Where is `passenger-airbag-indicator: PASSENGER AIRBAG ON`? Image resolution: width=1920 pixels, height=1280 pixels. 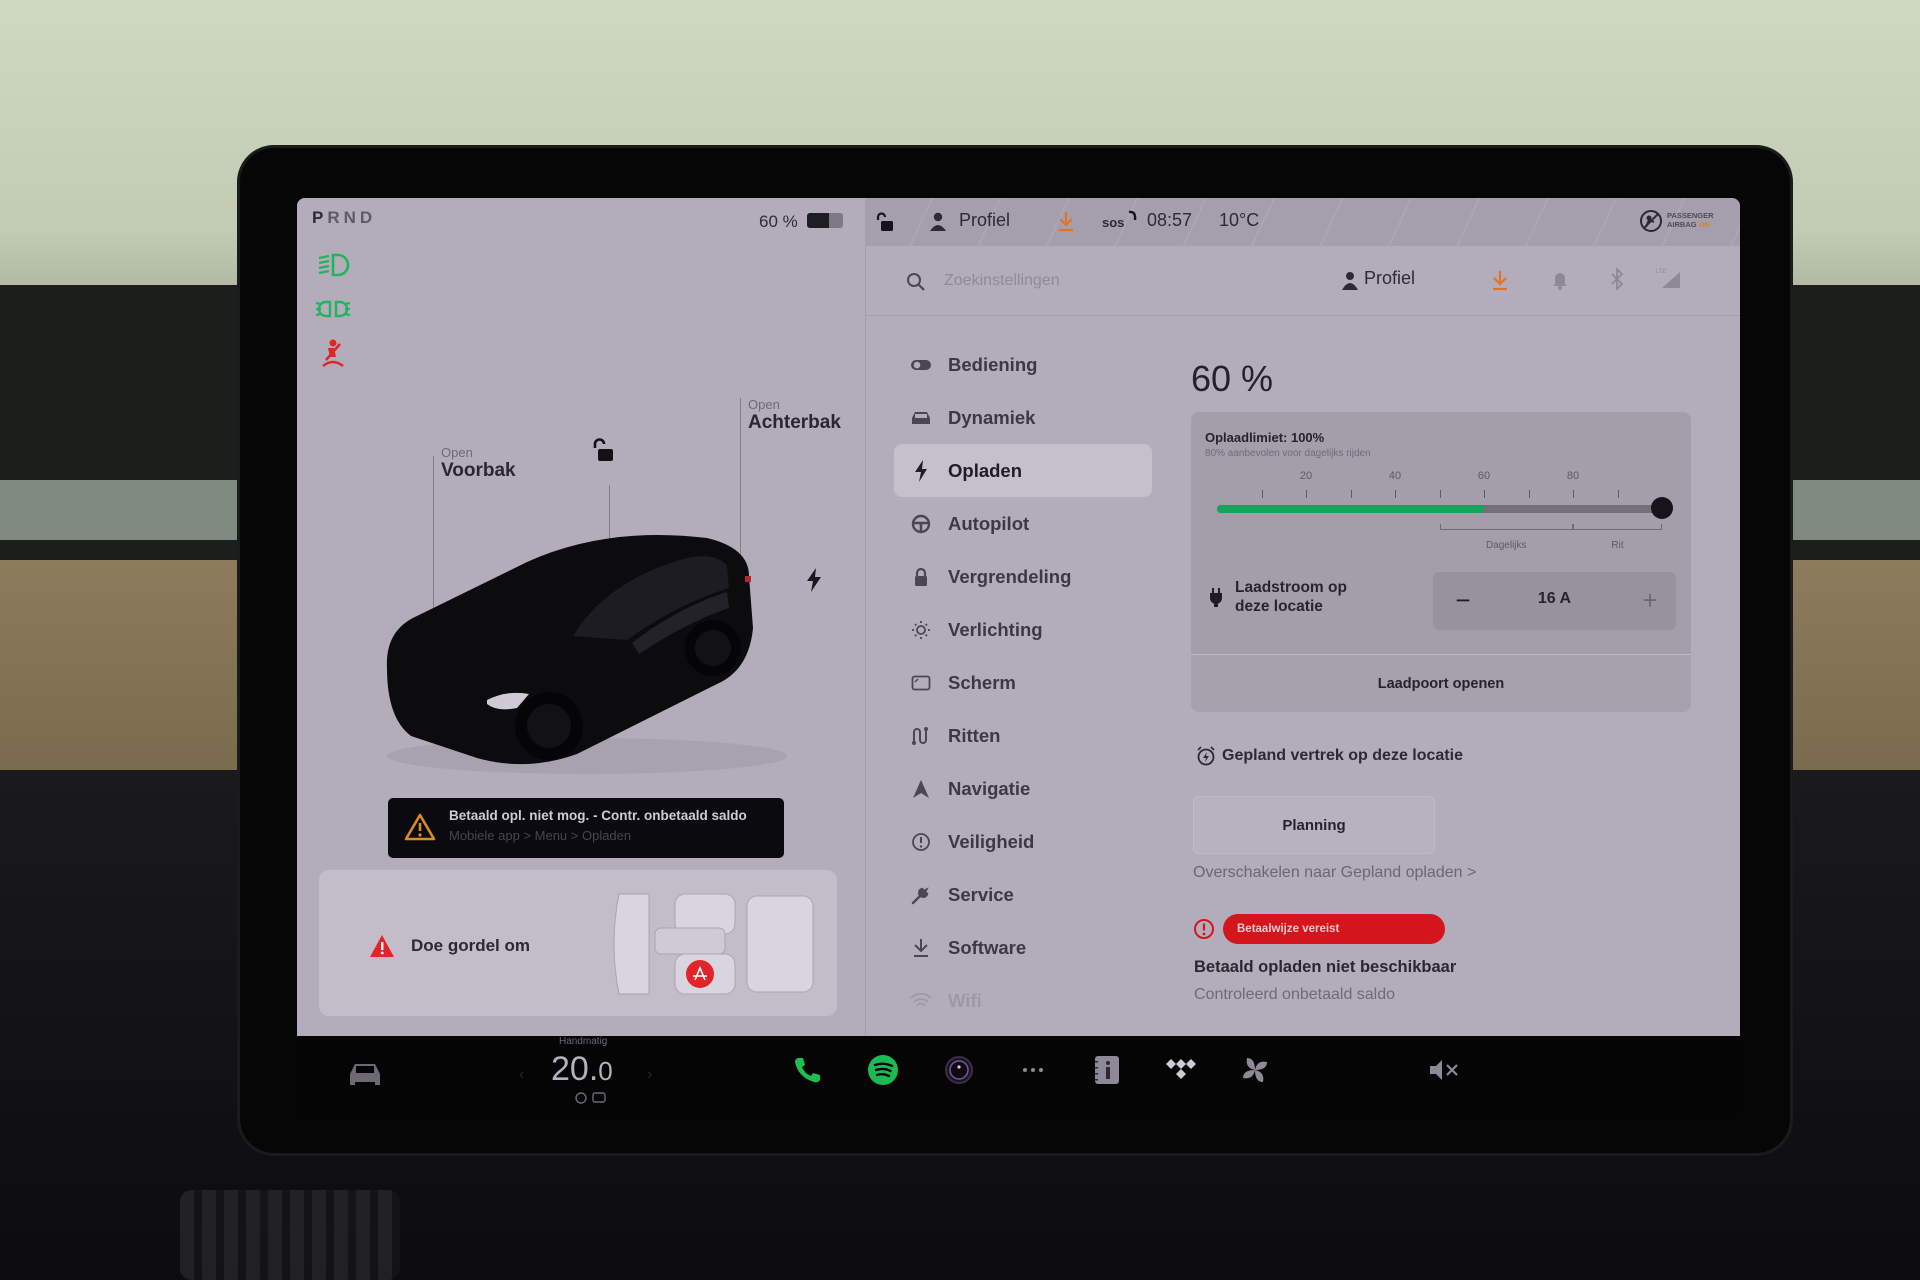 passenger-airbag-indicator: PASSENGER AIRBAG ON is located at coordinates (1684, 222).